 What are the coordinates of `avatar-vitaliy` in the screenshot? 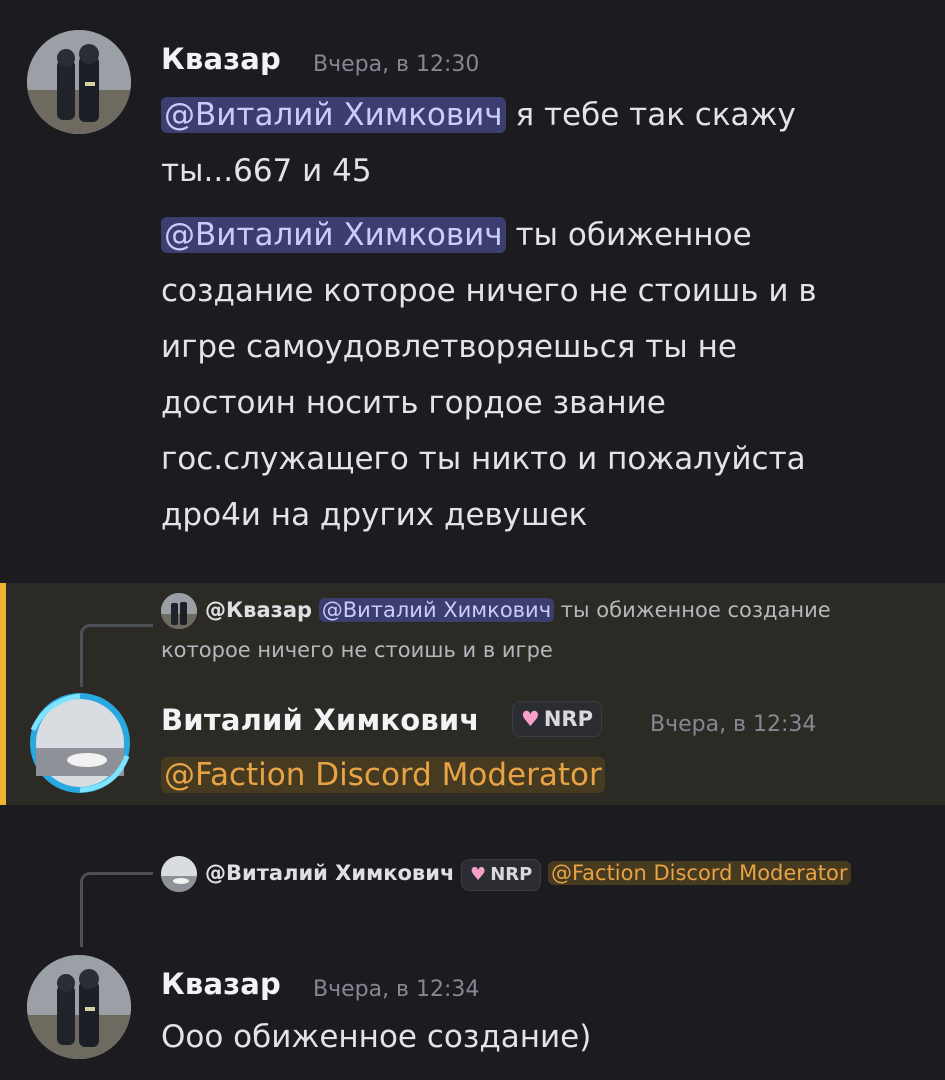 It's located at (80, 743).